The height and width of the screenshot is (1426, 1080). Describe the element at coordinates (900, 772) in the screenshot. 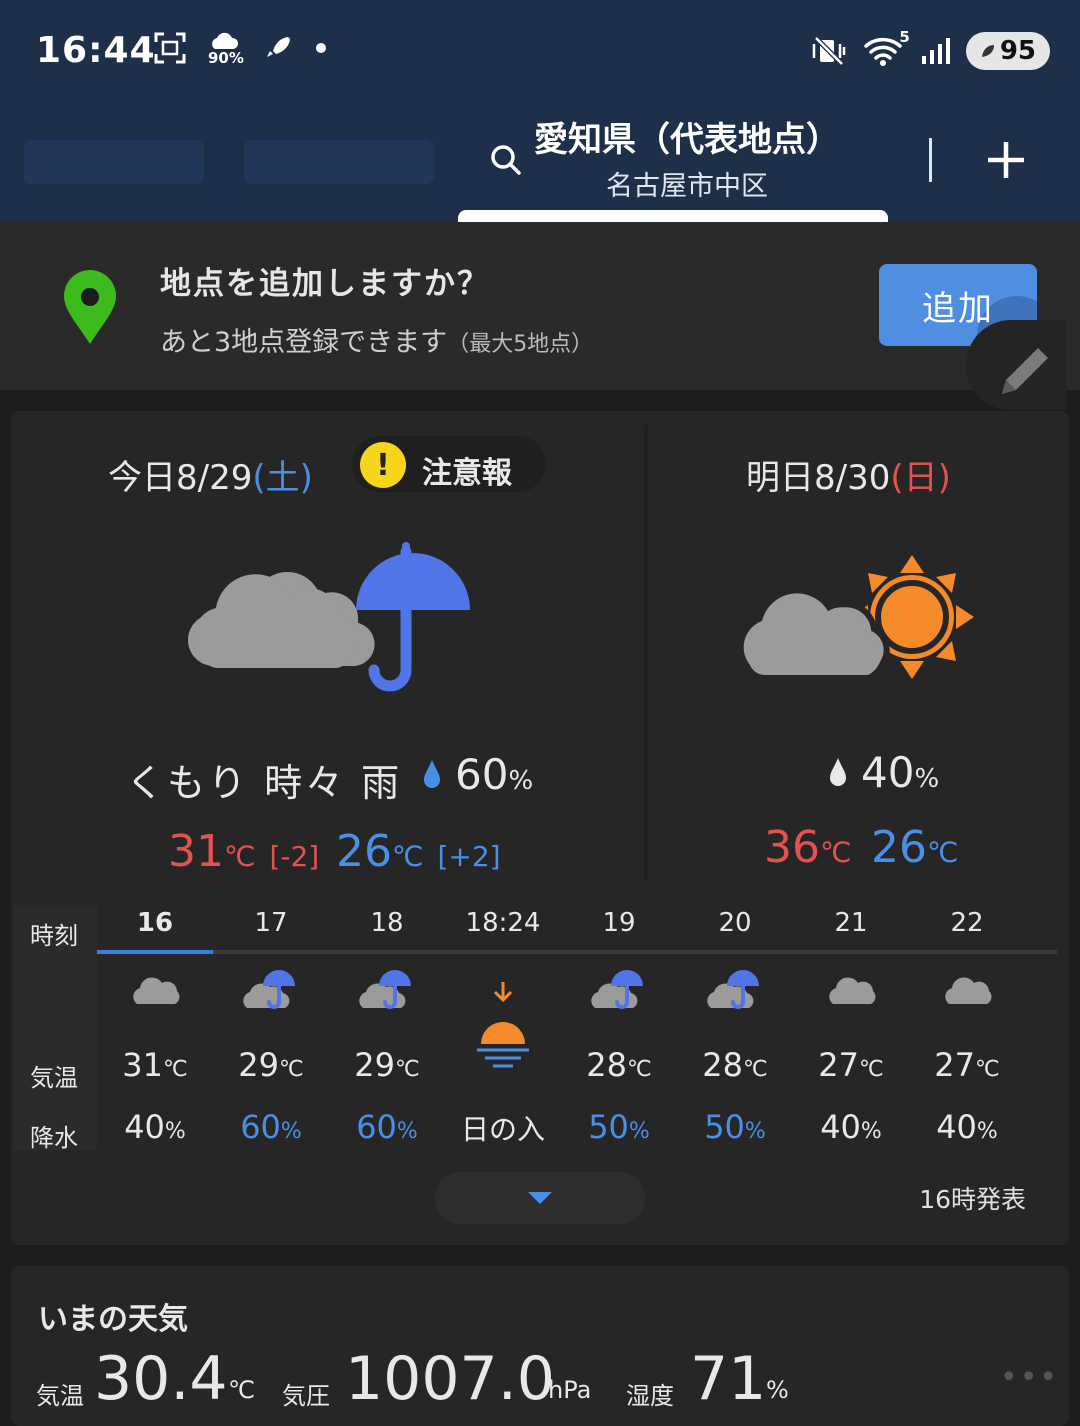

I see `tomorrow-precip-prob: 40%` at that location.